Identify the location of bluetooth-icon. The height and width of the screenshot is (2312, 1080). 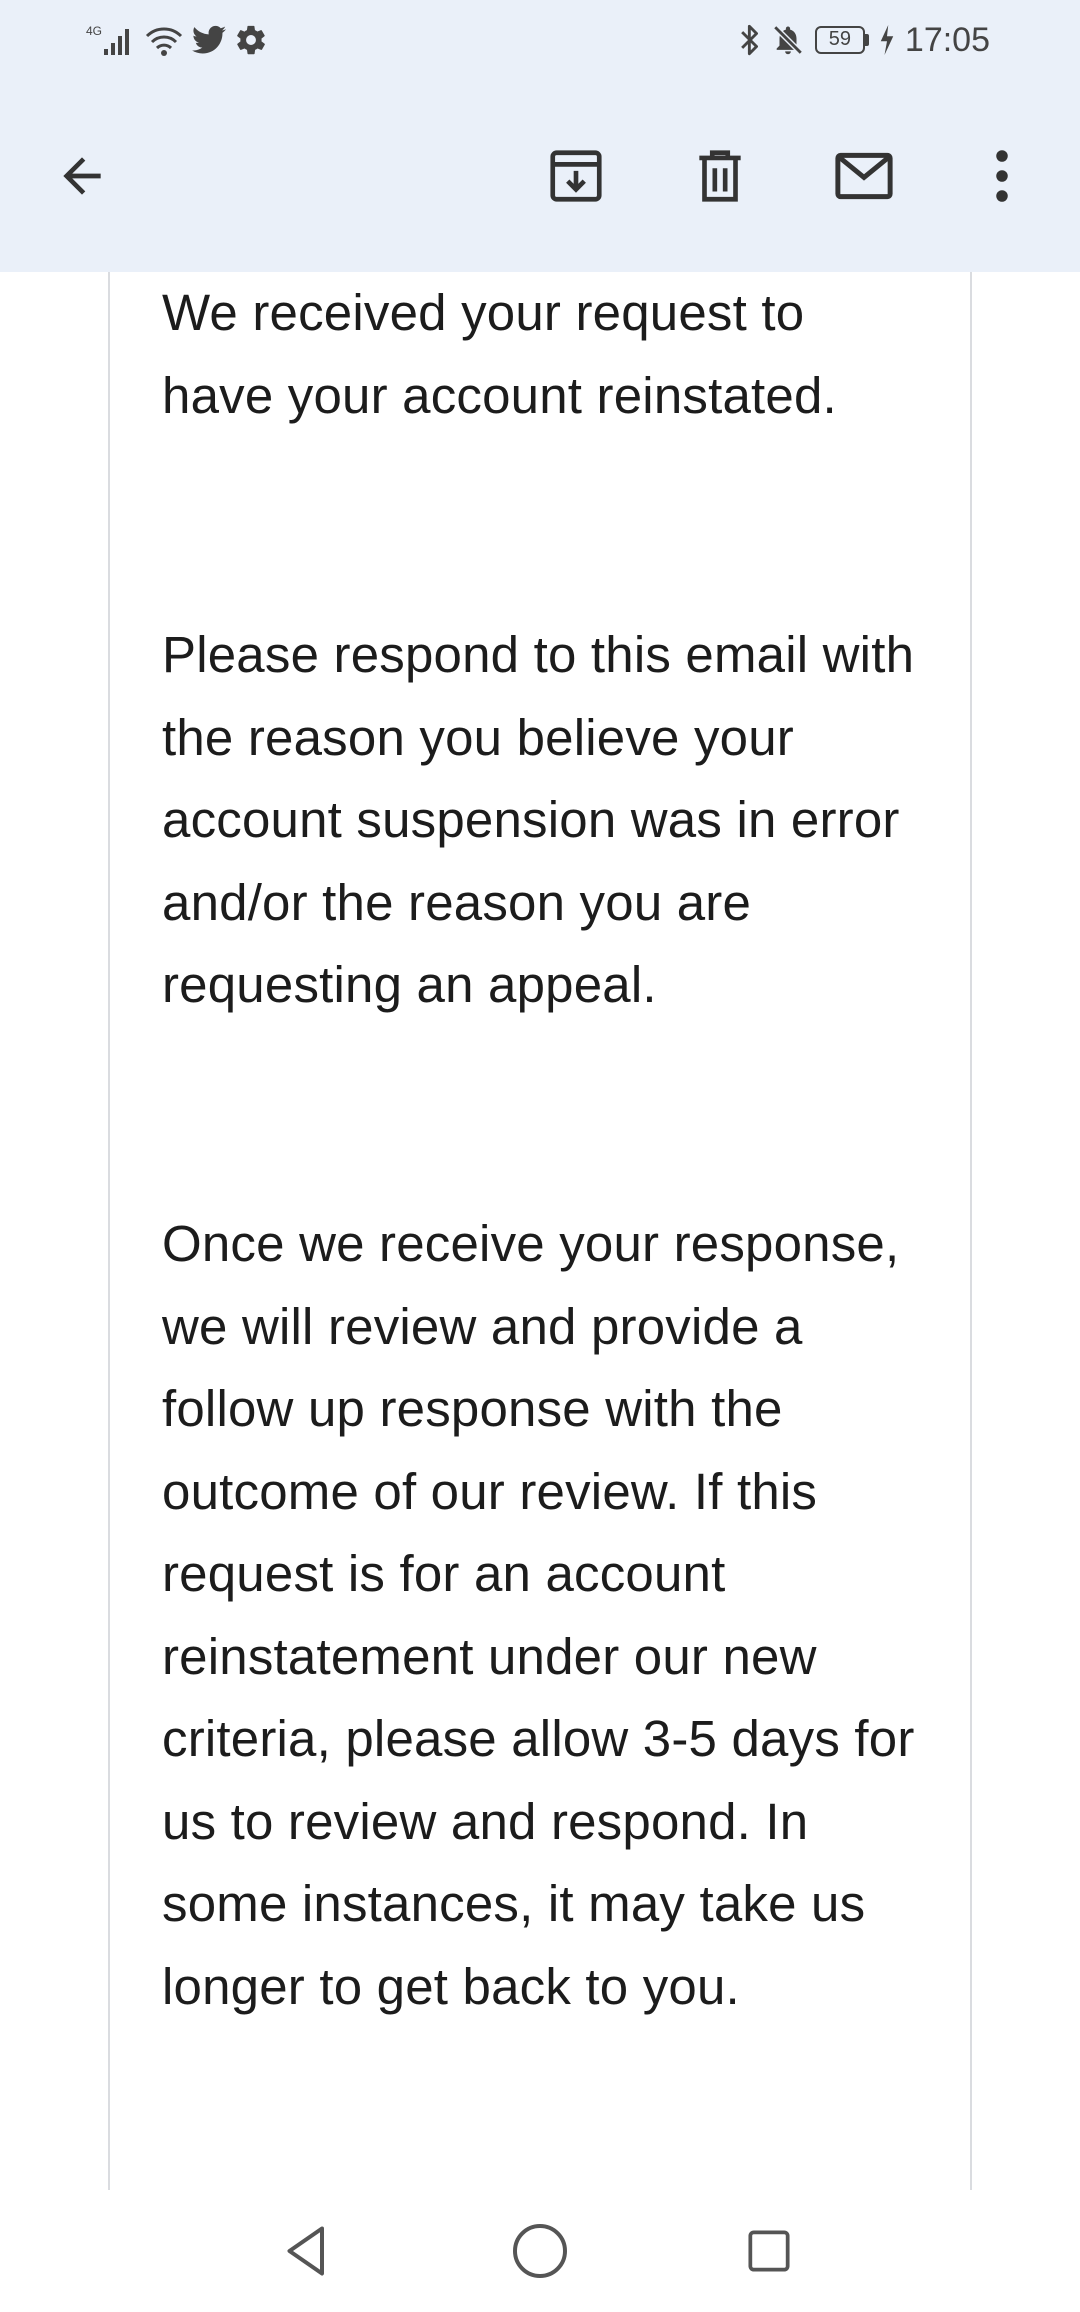
(750, 40).